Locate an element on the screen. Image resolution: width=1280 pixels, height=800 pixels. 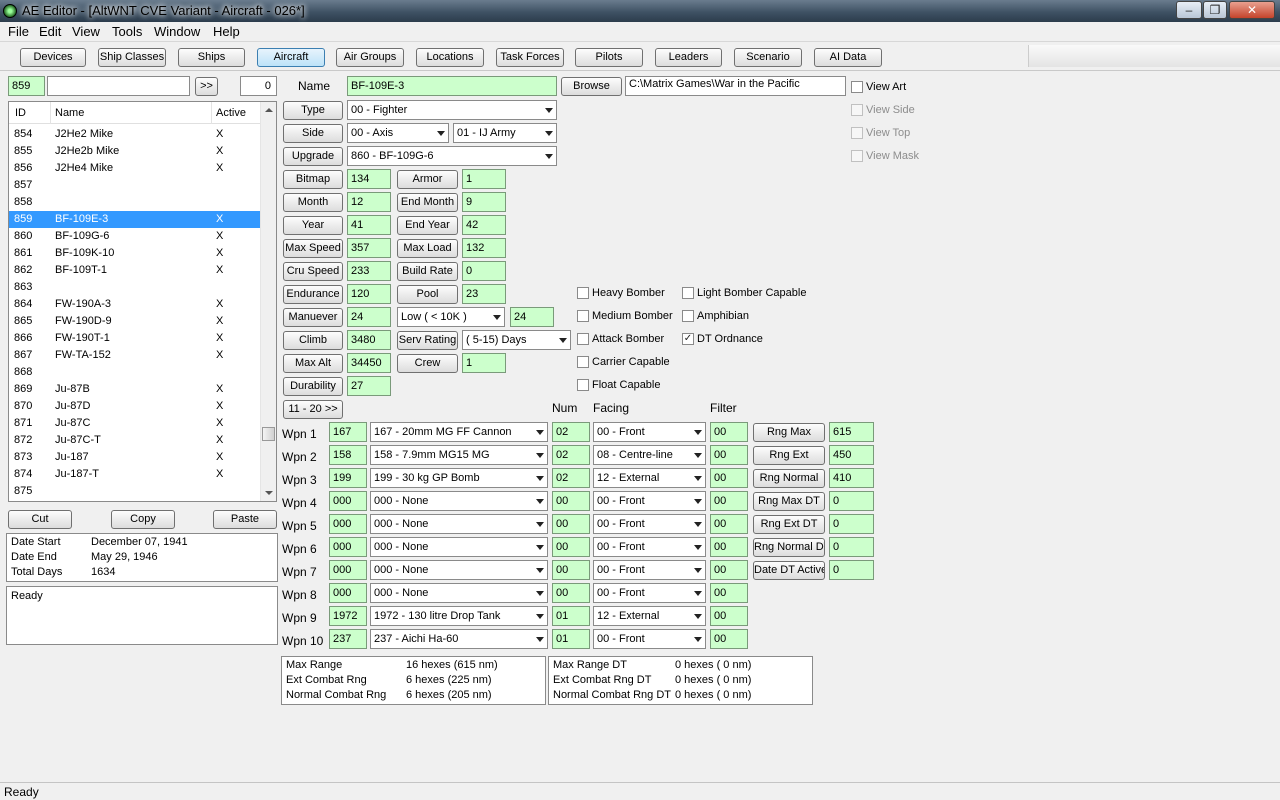
range-button: Rng Normal is located at coordinates (789, 478).